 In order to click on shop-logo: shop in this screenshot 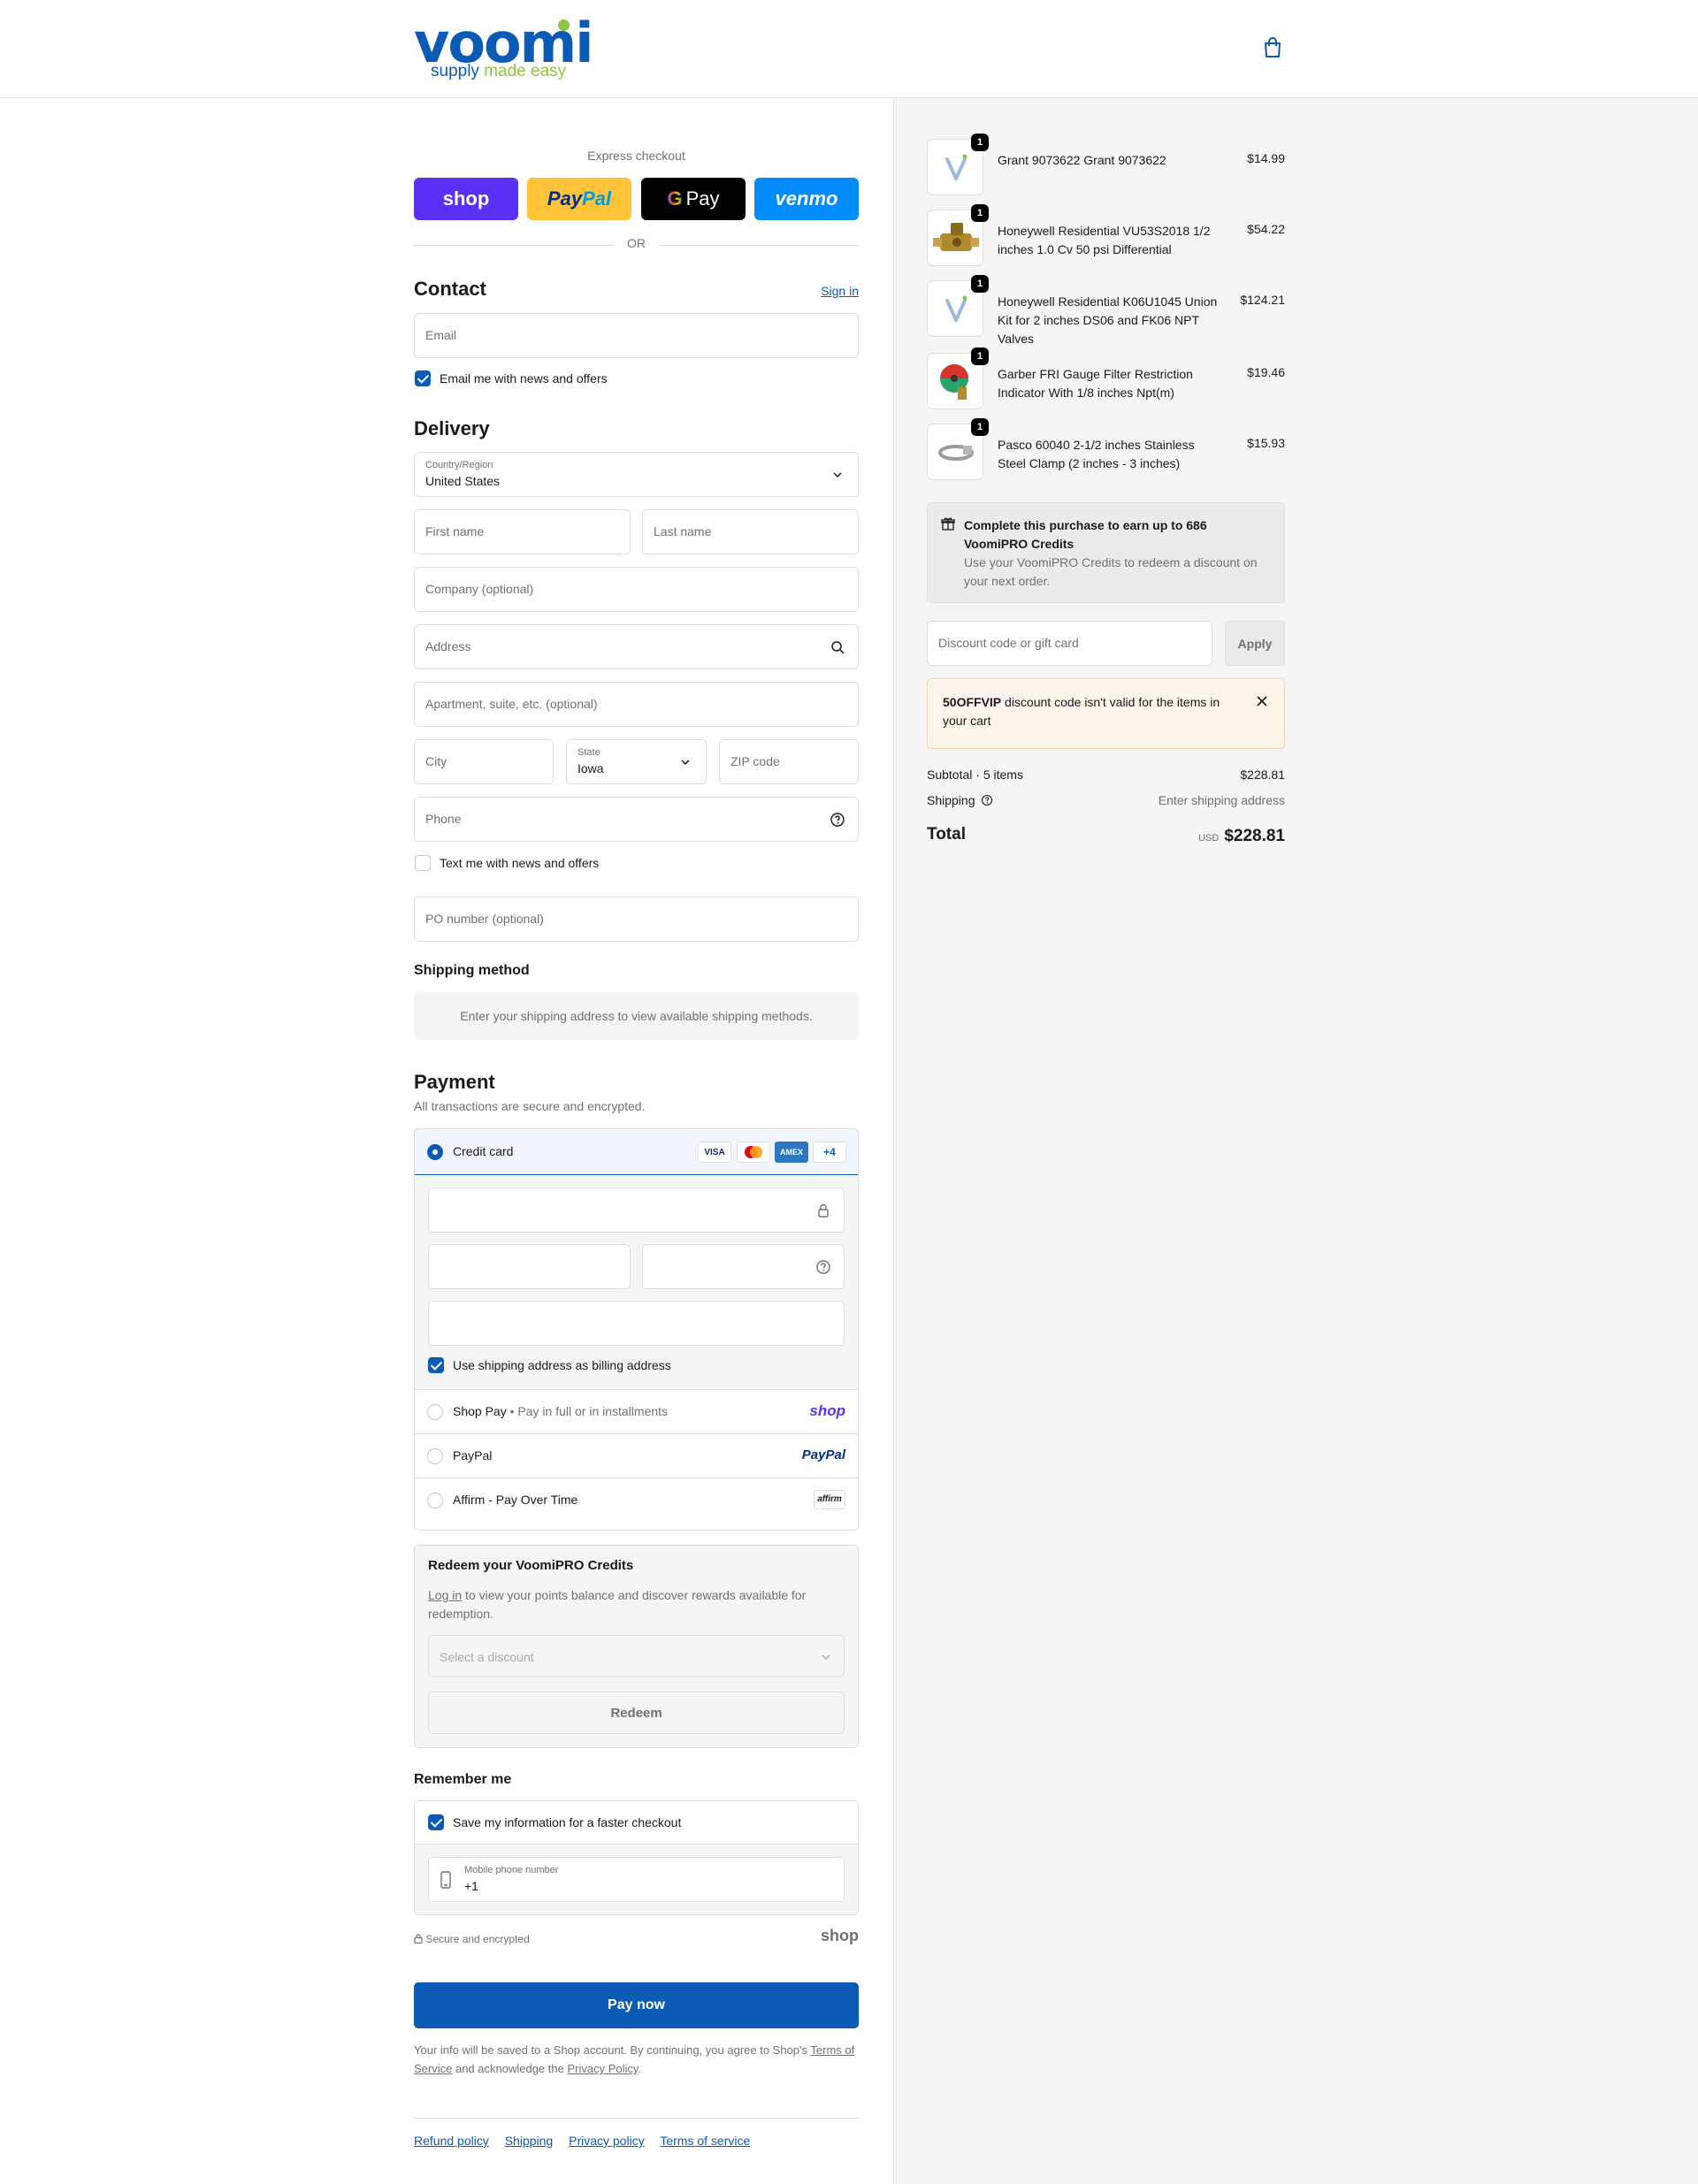, I will do `click(840, 1935)`.